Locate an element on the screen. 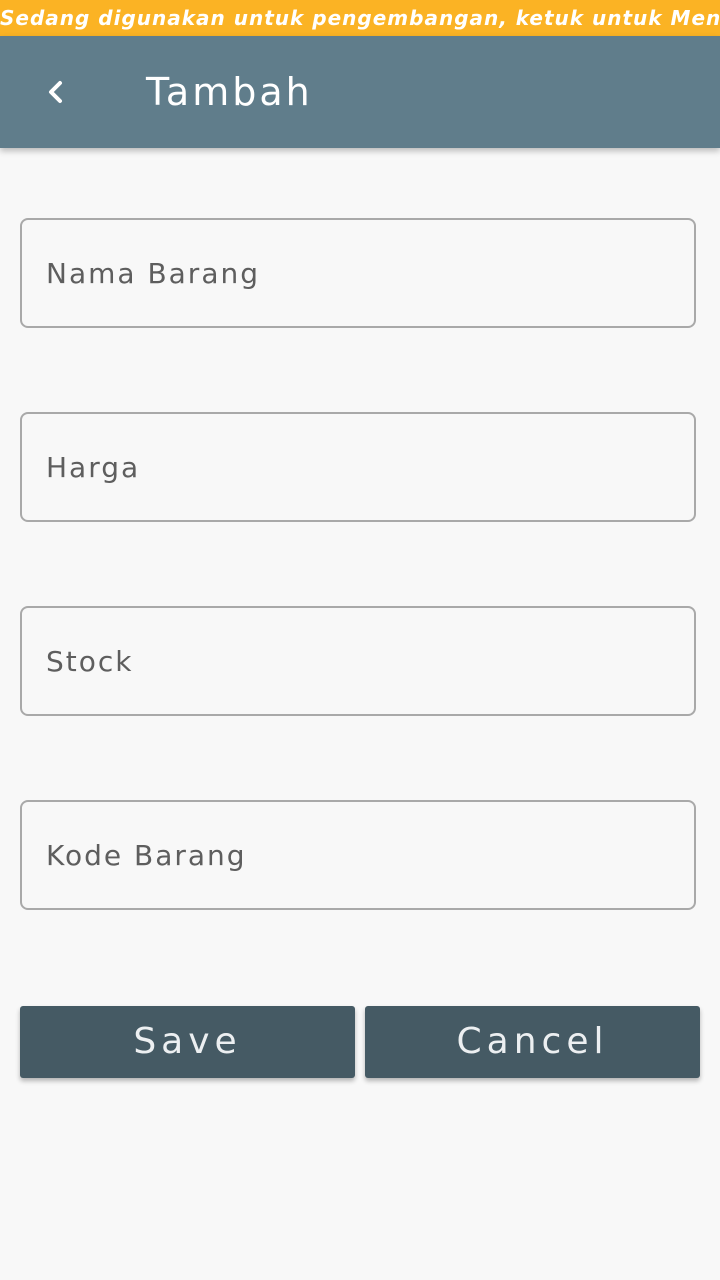  cancel-button: Cancel is located at coordinates (532, 1042).